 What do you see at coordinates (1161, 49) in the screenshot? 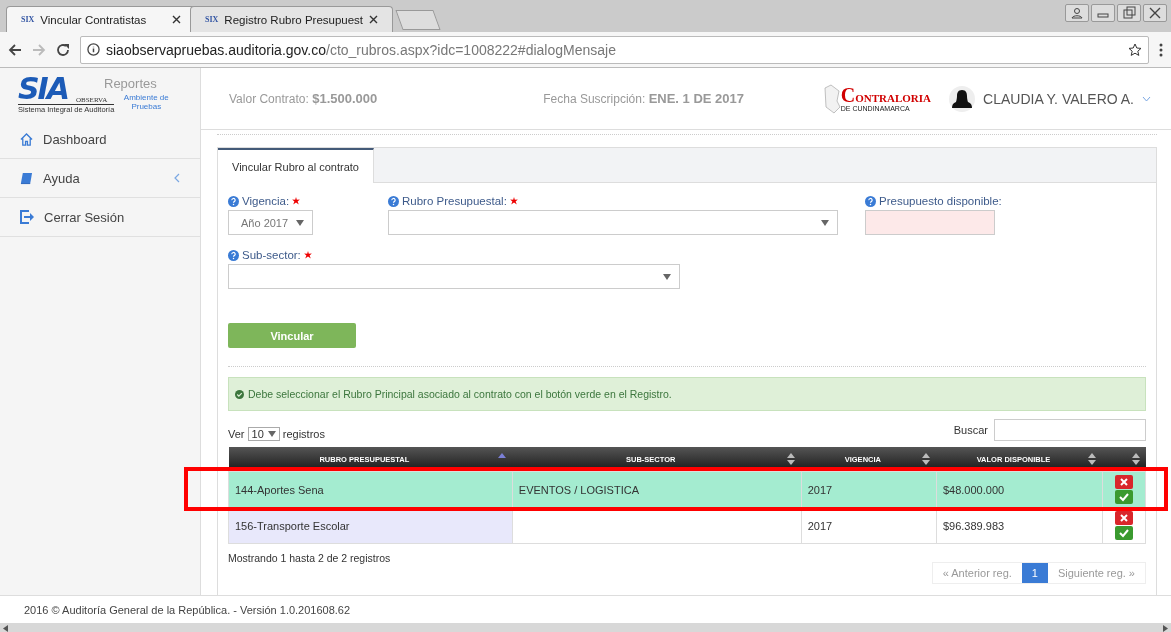
I see `menu-icon` at bounding box center [1161, 49].